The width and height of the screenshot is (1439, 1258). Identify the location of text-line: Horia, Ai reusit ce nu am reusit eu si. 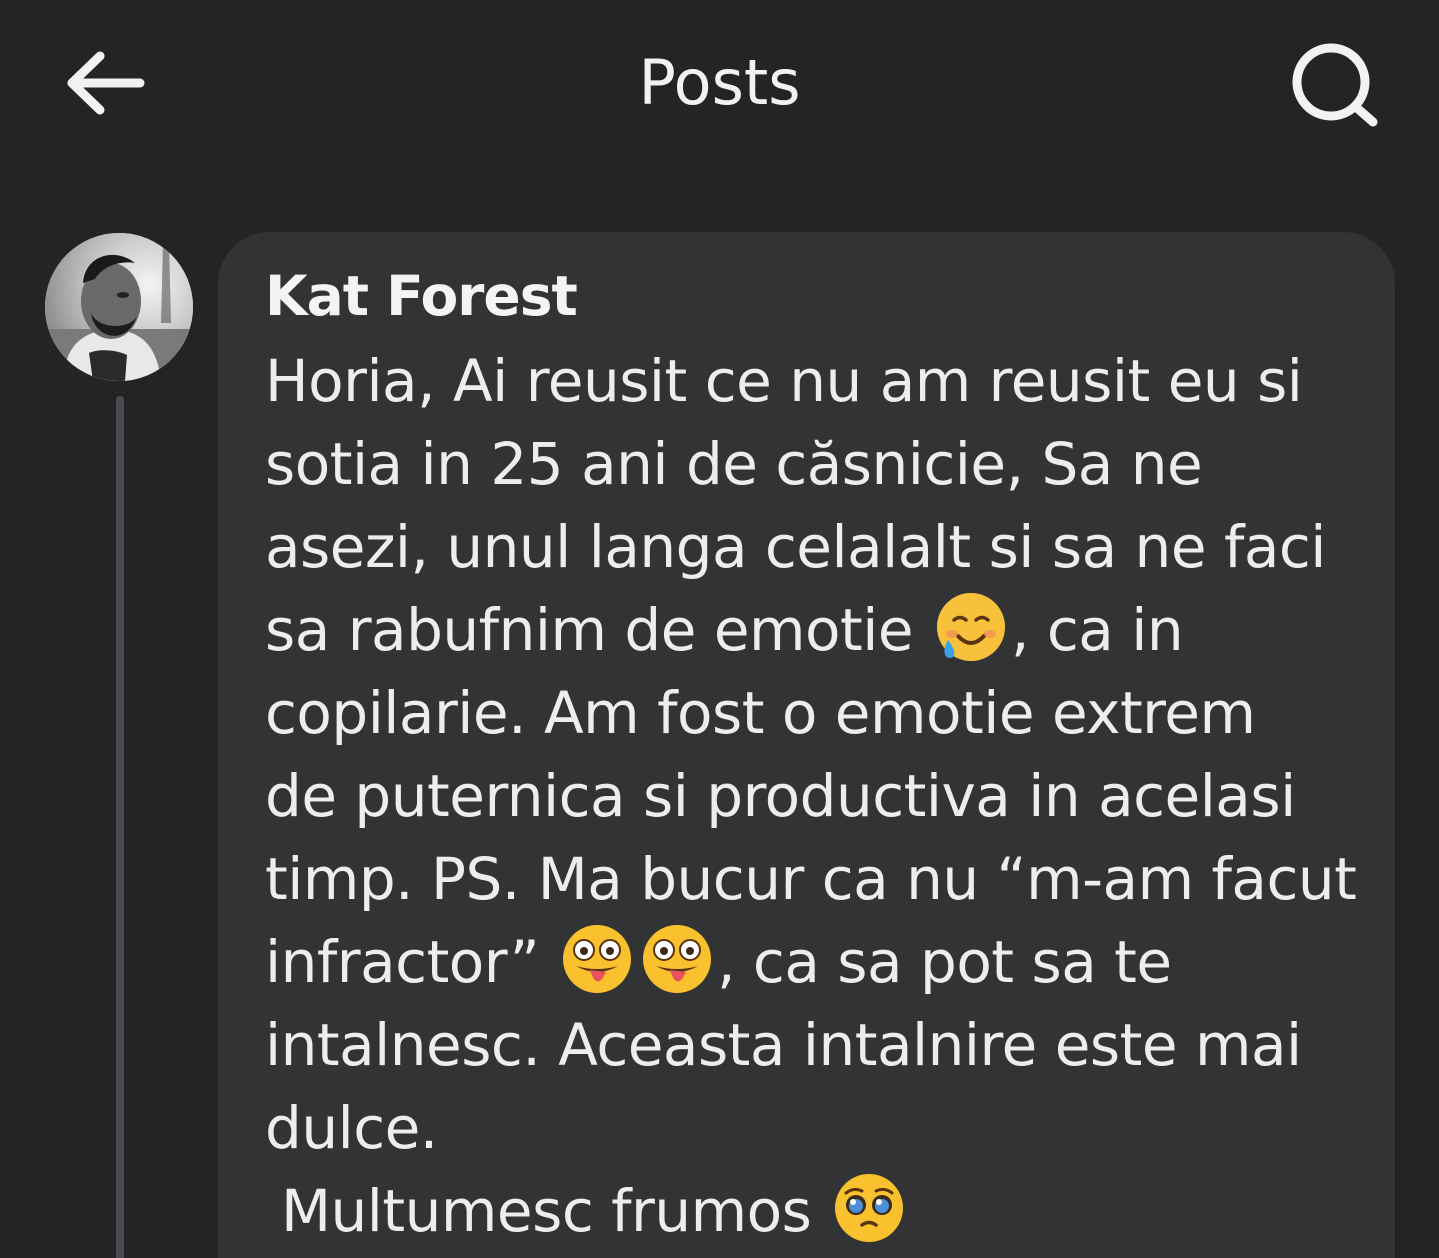
(784, 381).